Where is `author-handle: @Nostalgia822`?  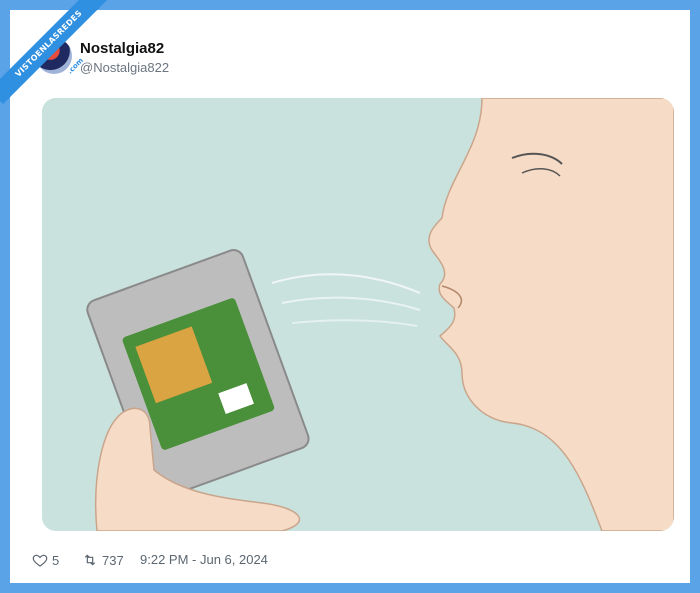 author-handle: @Nostalgia822 is located at coordinates (124, 67).